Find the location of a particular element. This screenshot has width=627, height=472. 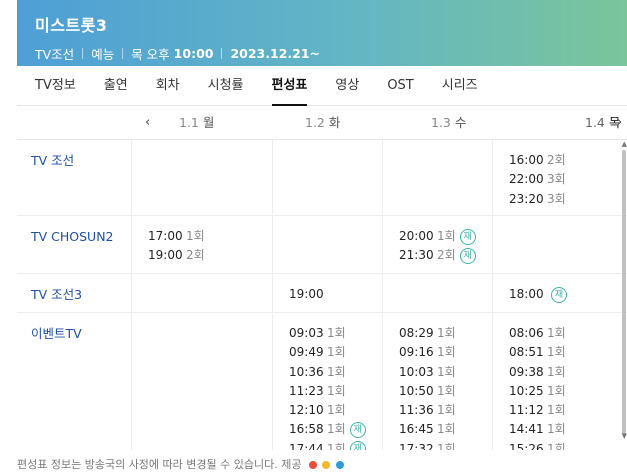

schedule-slot: 23:20 3회 is located at coordinates (568, 199).